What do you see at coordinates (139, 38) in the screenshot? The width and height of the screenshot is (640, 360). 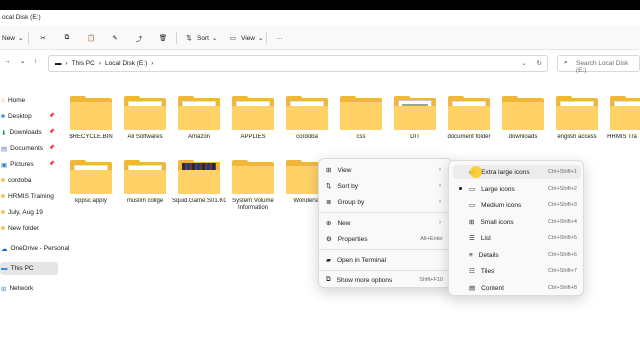 I see `share-button: ⤴` at bounding box center [139, 38].